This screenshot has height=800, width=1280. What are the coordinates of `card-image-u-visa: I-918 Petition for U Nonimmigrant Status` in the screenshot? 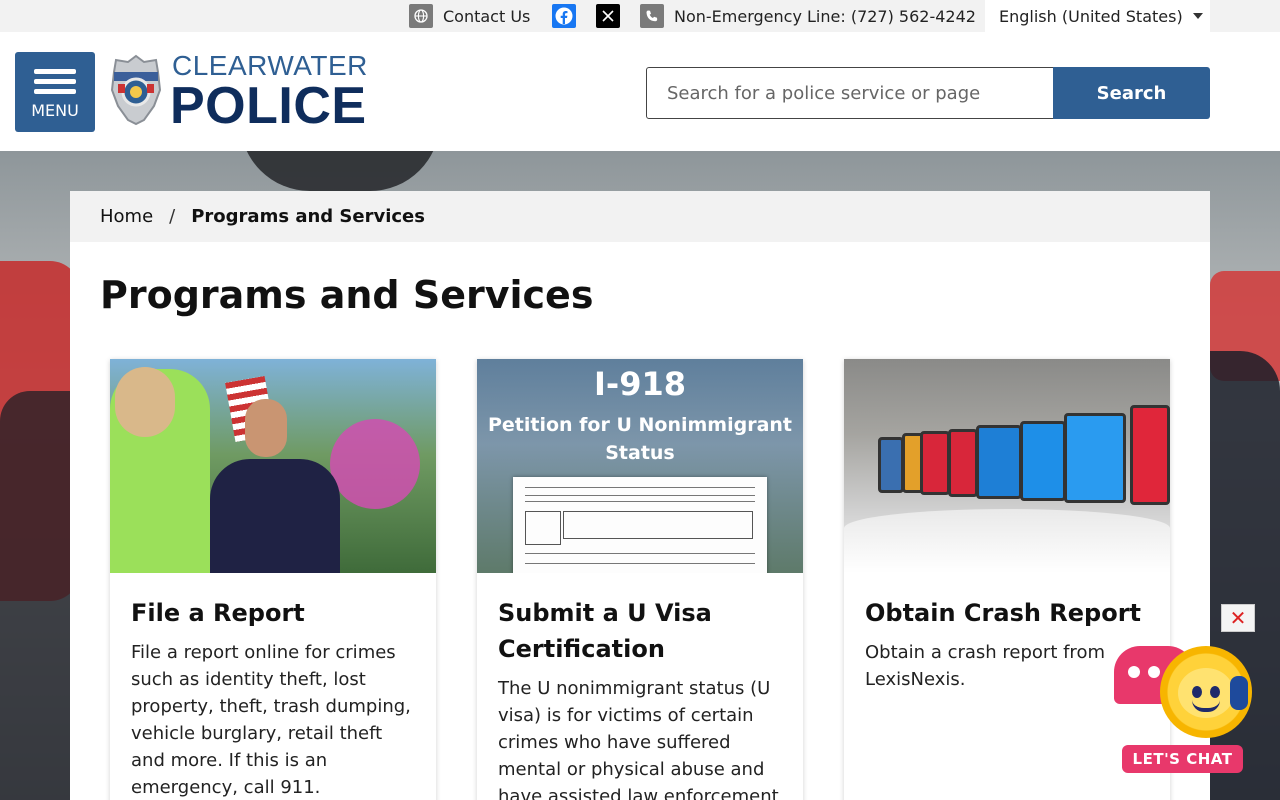 It's located at (640, 466).